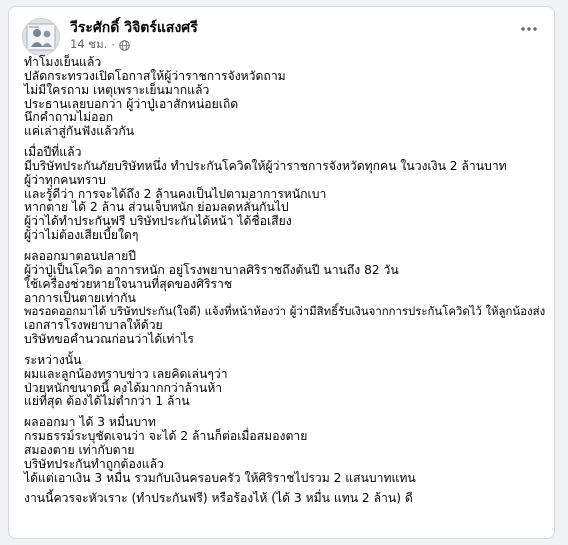 The width and height of the screenshot is (568, 545). What do you see at coordinates (126, 373) in the screenshot?
I see `text-line: ผมและลูกน้องทราบข่าว เลยคิดเล่นๆว่า` at bounding box center [126, 373].